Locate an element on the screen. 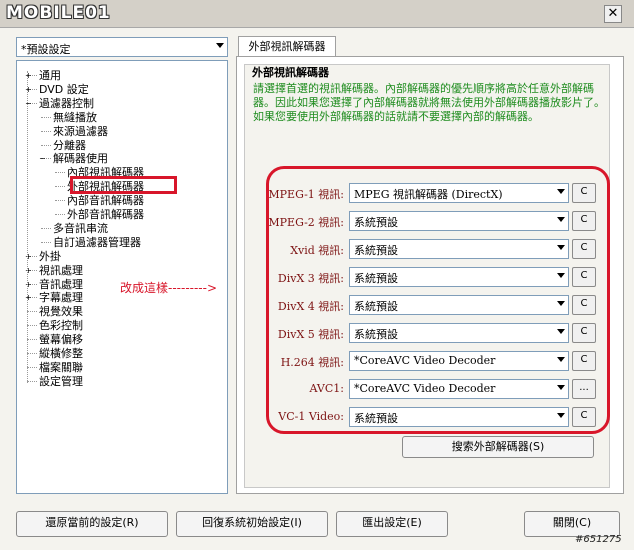 The height and width of the screenshot is (550, 634). tree-item: 設定管理 is located at coordinates (61, 381).